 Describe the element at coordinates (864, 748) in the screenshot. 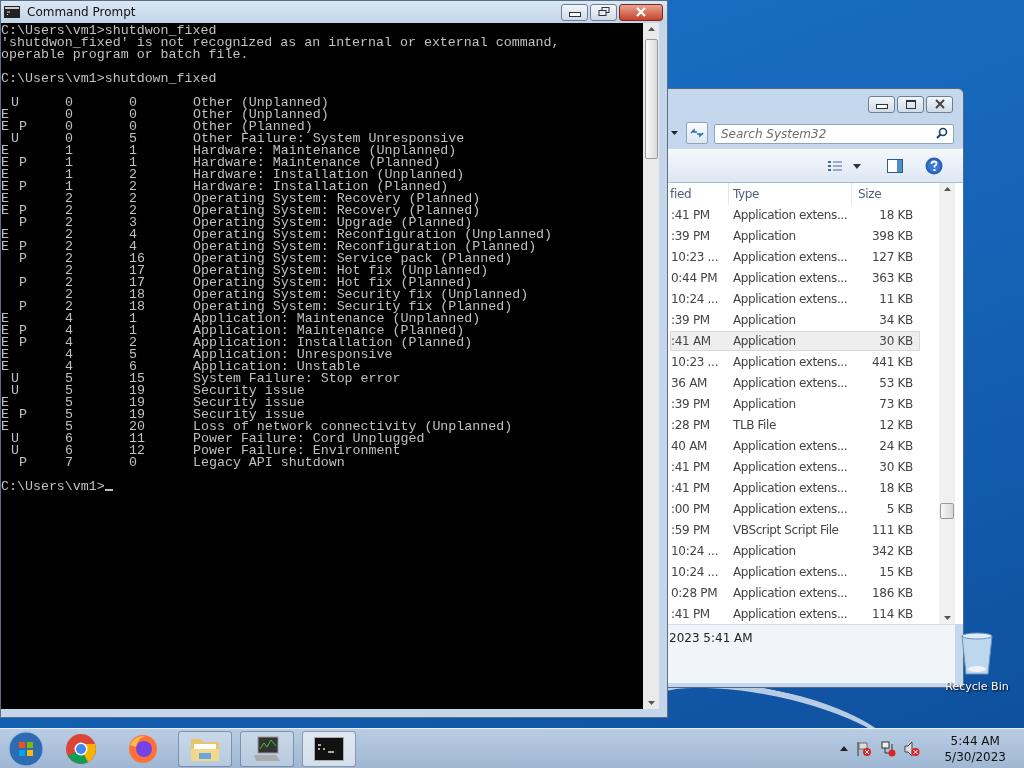

I see `flag-icon` at that location.